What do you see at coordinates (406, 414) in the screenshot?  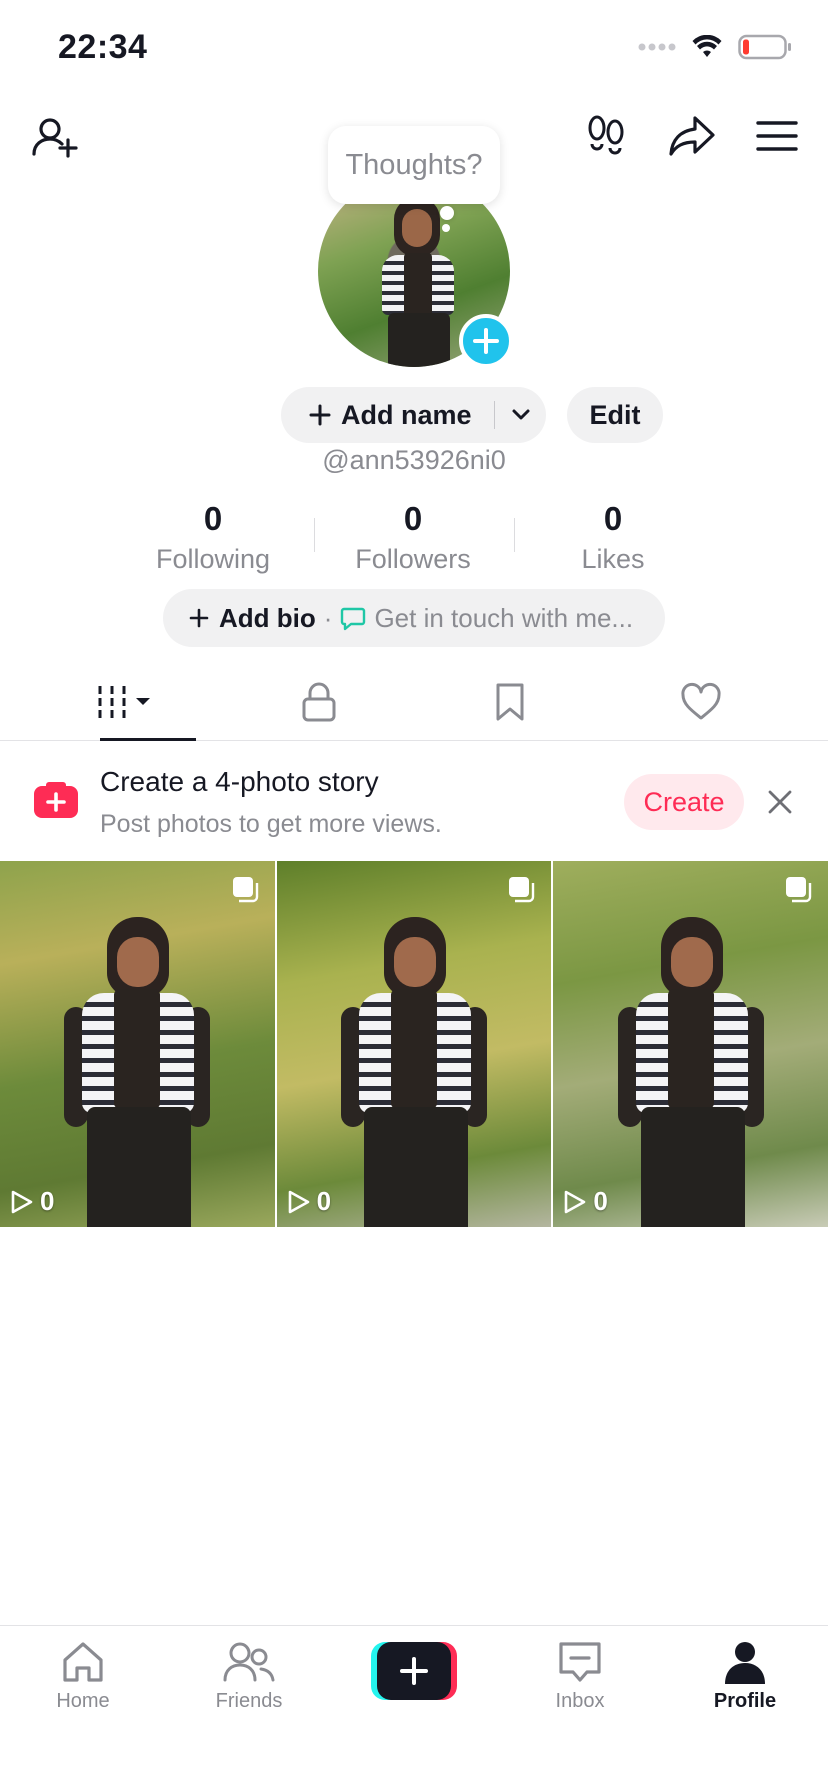 I see `add-name-label: Add name` at bounding box center [406, 414].